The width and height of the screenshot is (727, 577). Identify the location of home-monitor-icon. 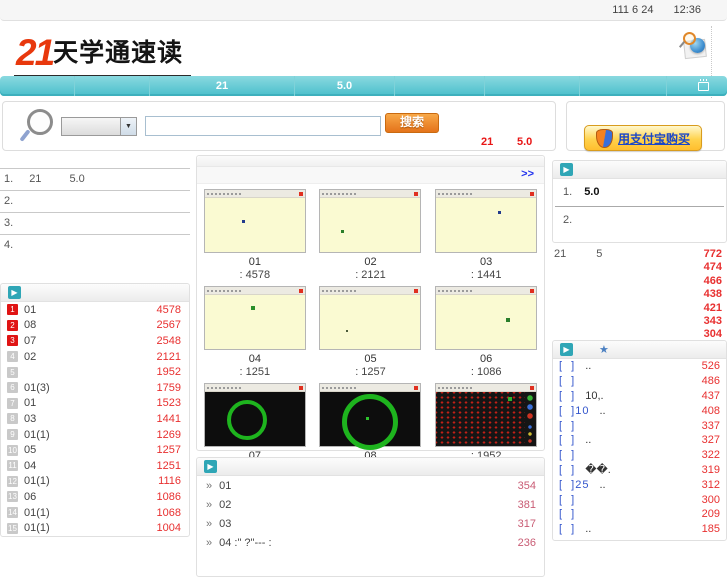
(703, 85).